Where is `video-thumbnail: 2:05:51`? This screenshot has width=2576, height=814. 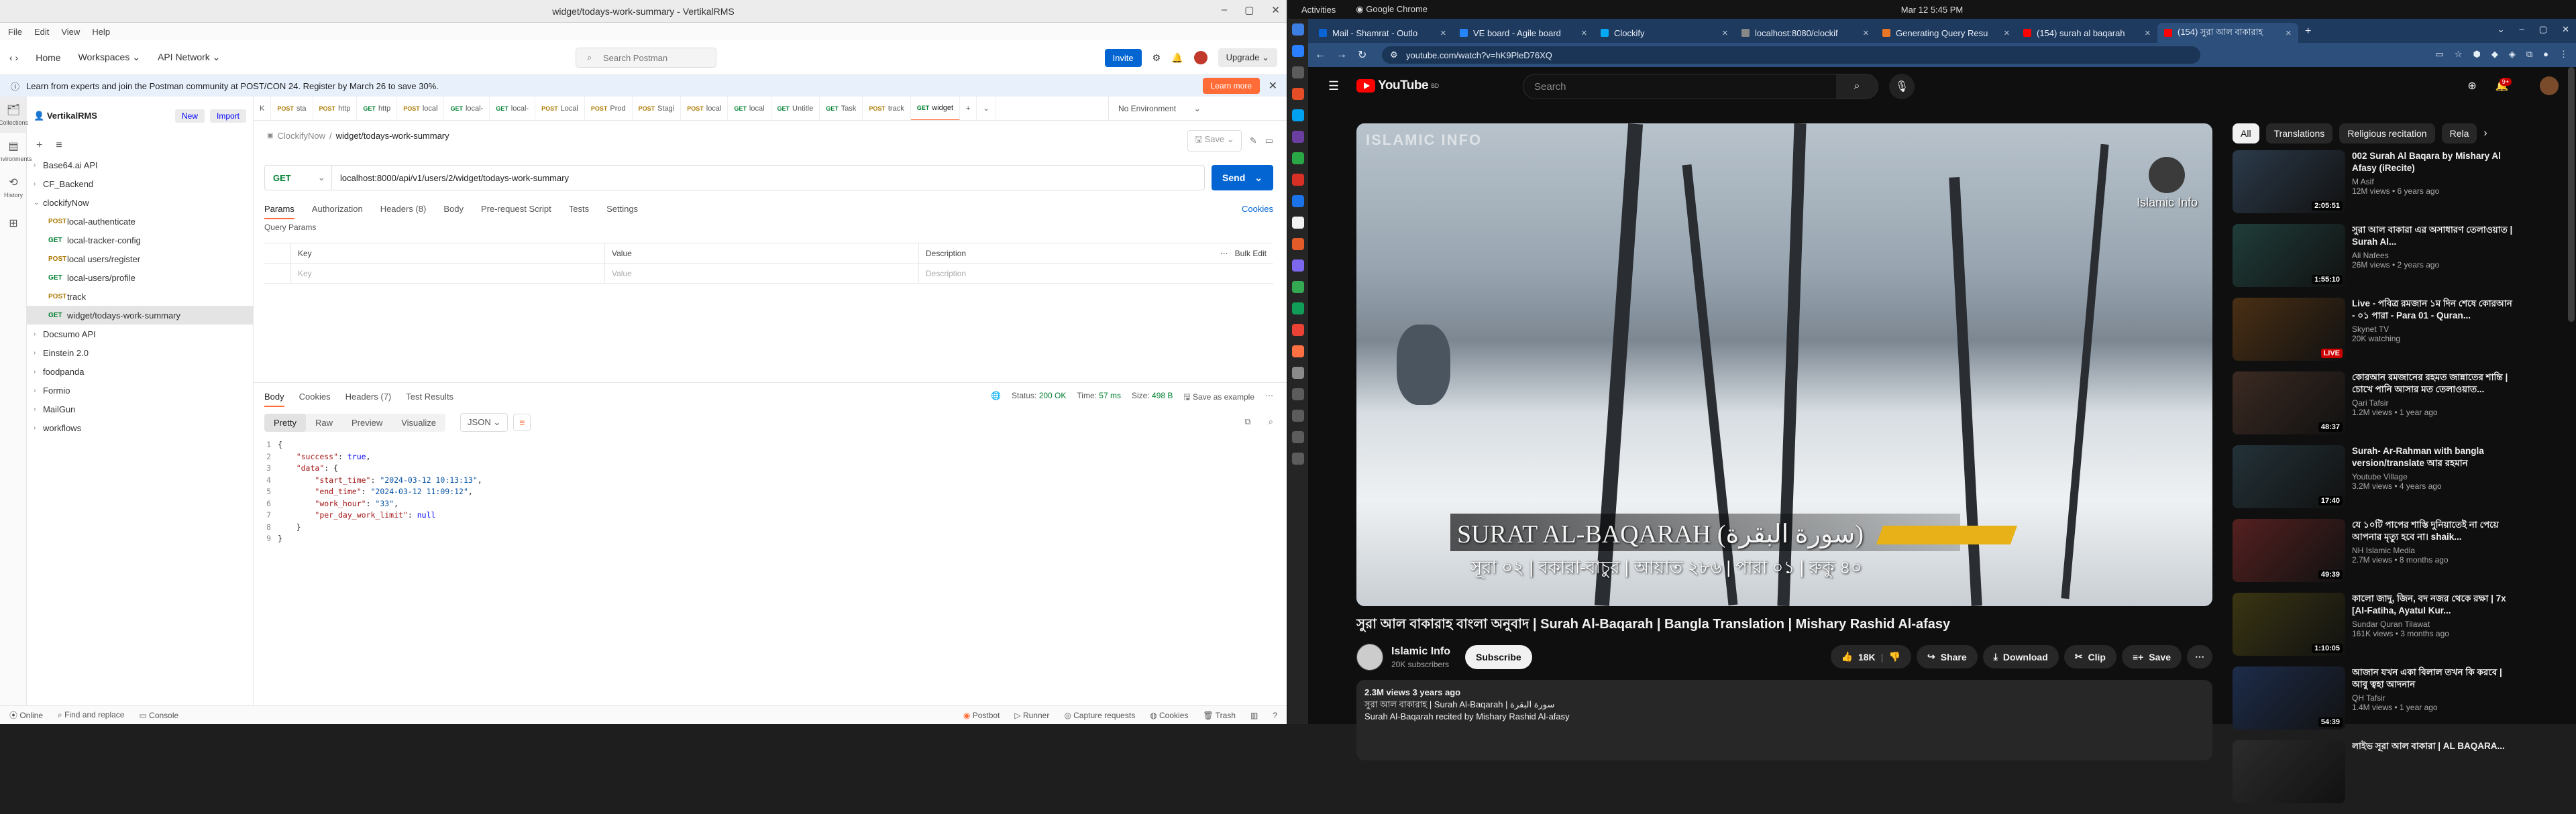 video-thumbnail: 2:05:51 is located at coordinates (2289, 181).